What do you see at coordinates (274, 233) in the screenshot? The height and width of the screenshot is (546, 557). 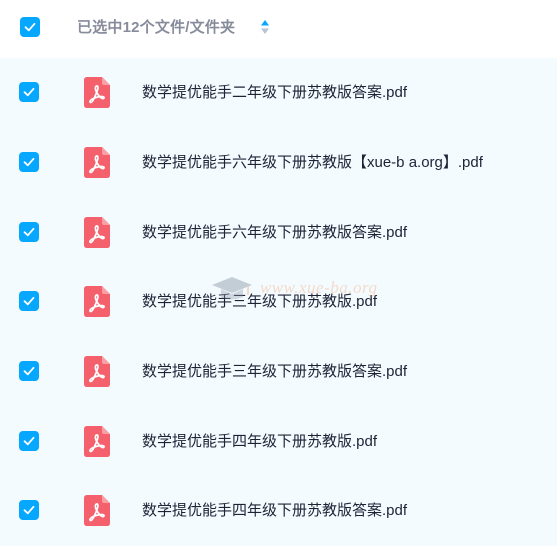 I see `file-name: 数学提优能手六年级下册苏教版答案.pdf` at bounding box center [274, 233].